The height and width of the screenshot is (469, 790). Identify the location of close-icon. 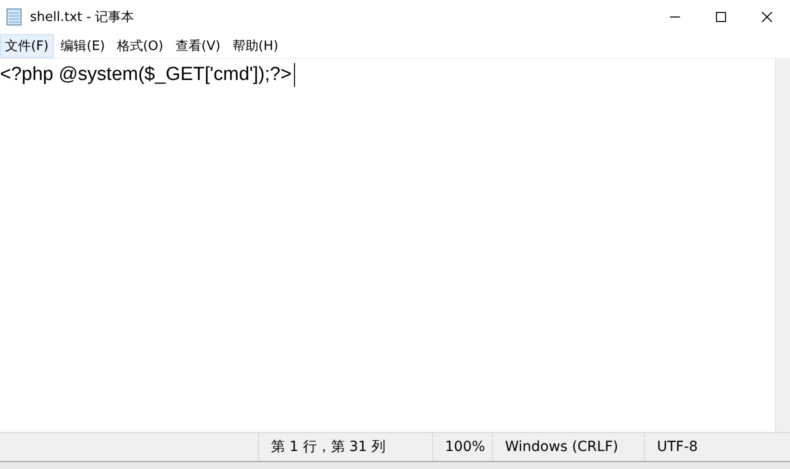
(767, 16).